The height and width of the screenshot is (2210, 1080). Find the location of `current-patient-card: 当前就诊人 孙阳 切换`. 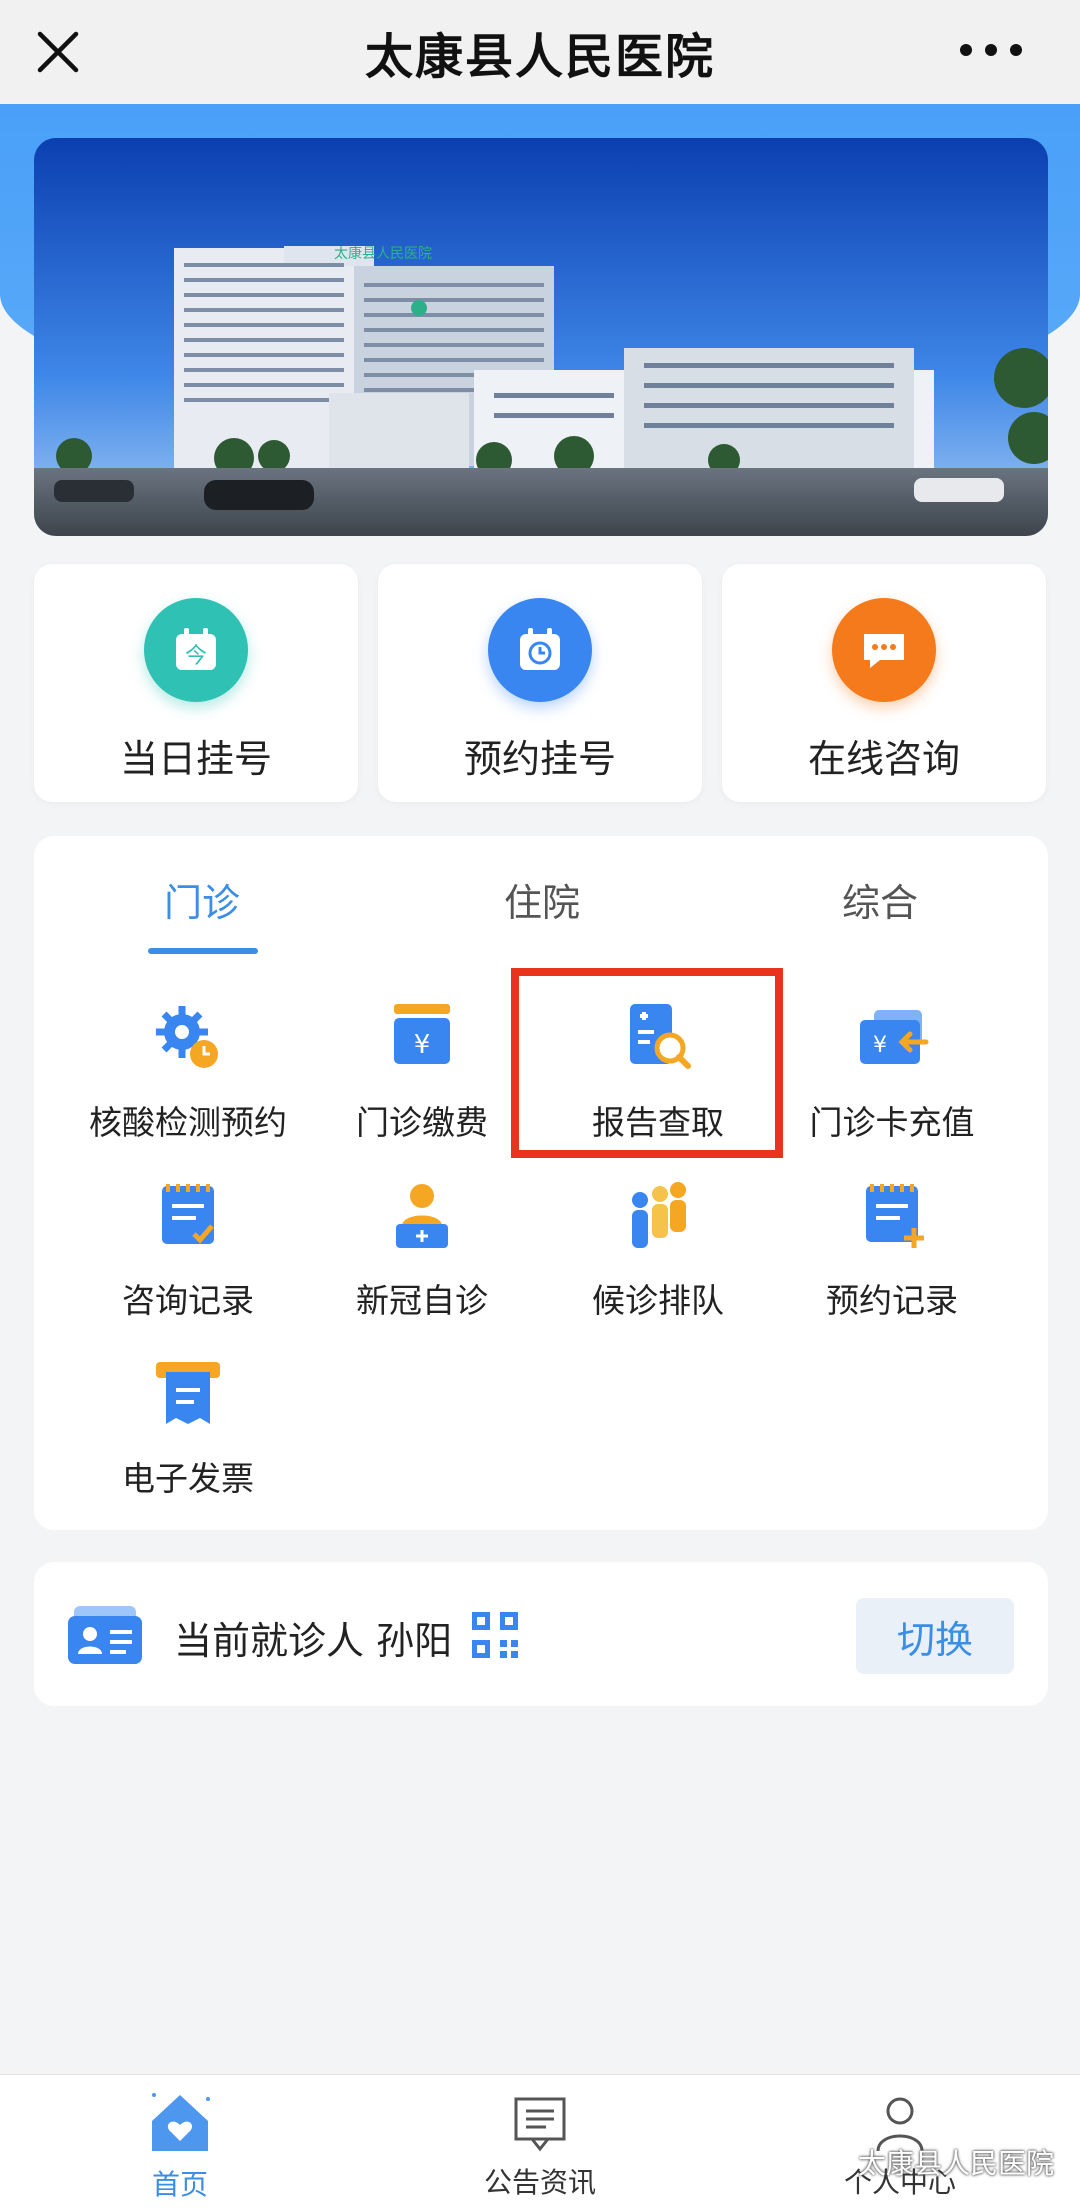

current-patient-card: 当前就诊人 孙阳 切换 is located at coordinates (541, 1634).